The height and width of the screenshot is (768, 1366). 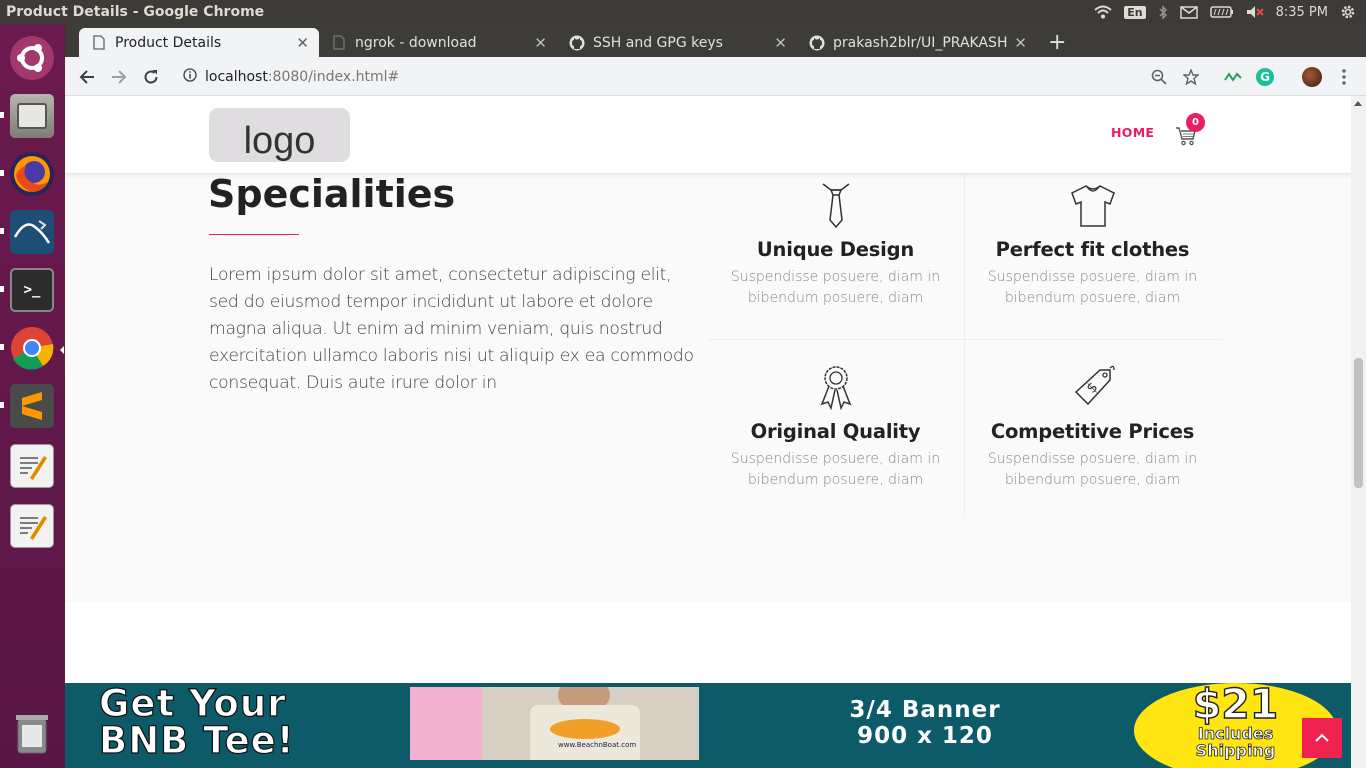 What do you see at coordinates (135, 12) in the screenshot?
I see `window-title: Product Details - Google Chrome` at bounding box center [135, 12].